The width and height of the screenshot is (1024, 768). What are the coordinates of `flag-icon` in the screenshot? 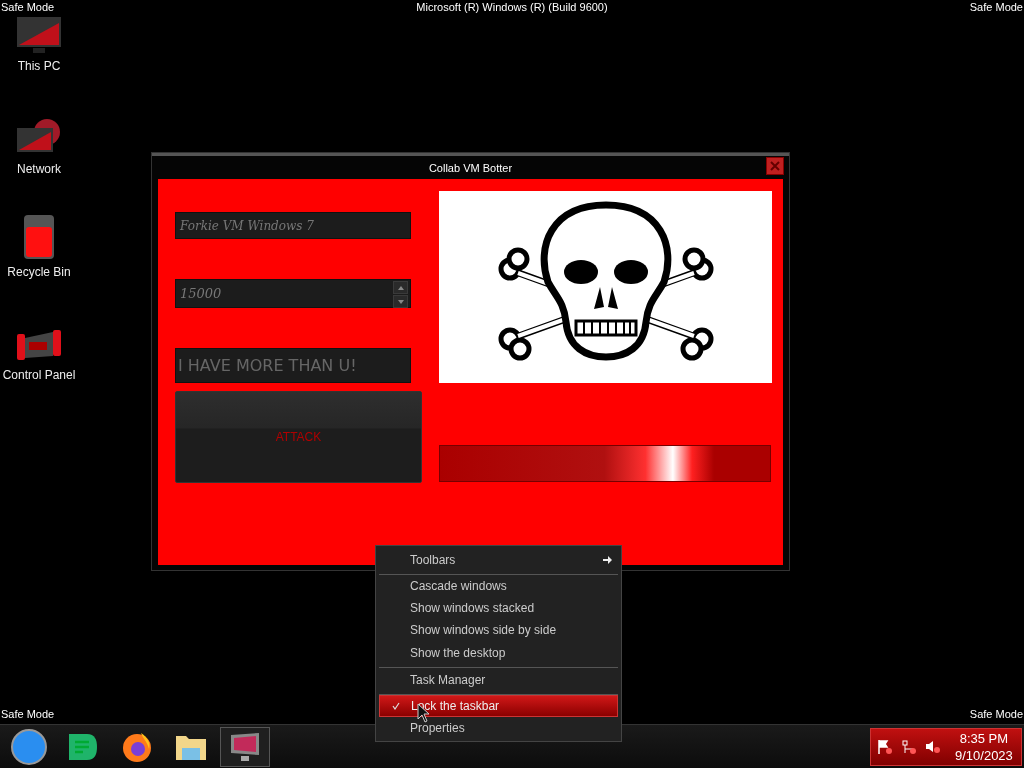 It's located at (885, 746).